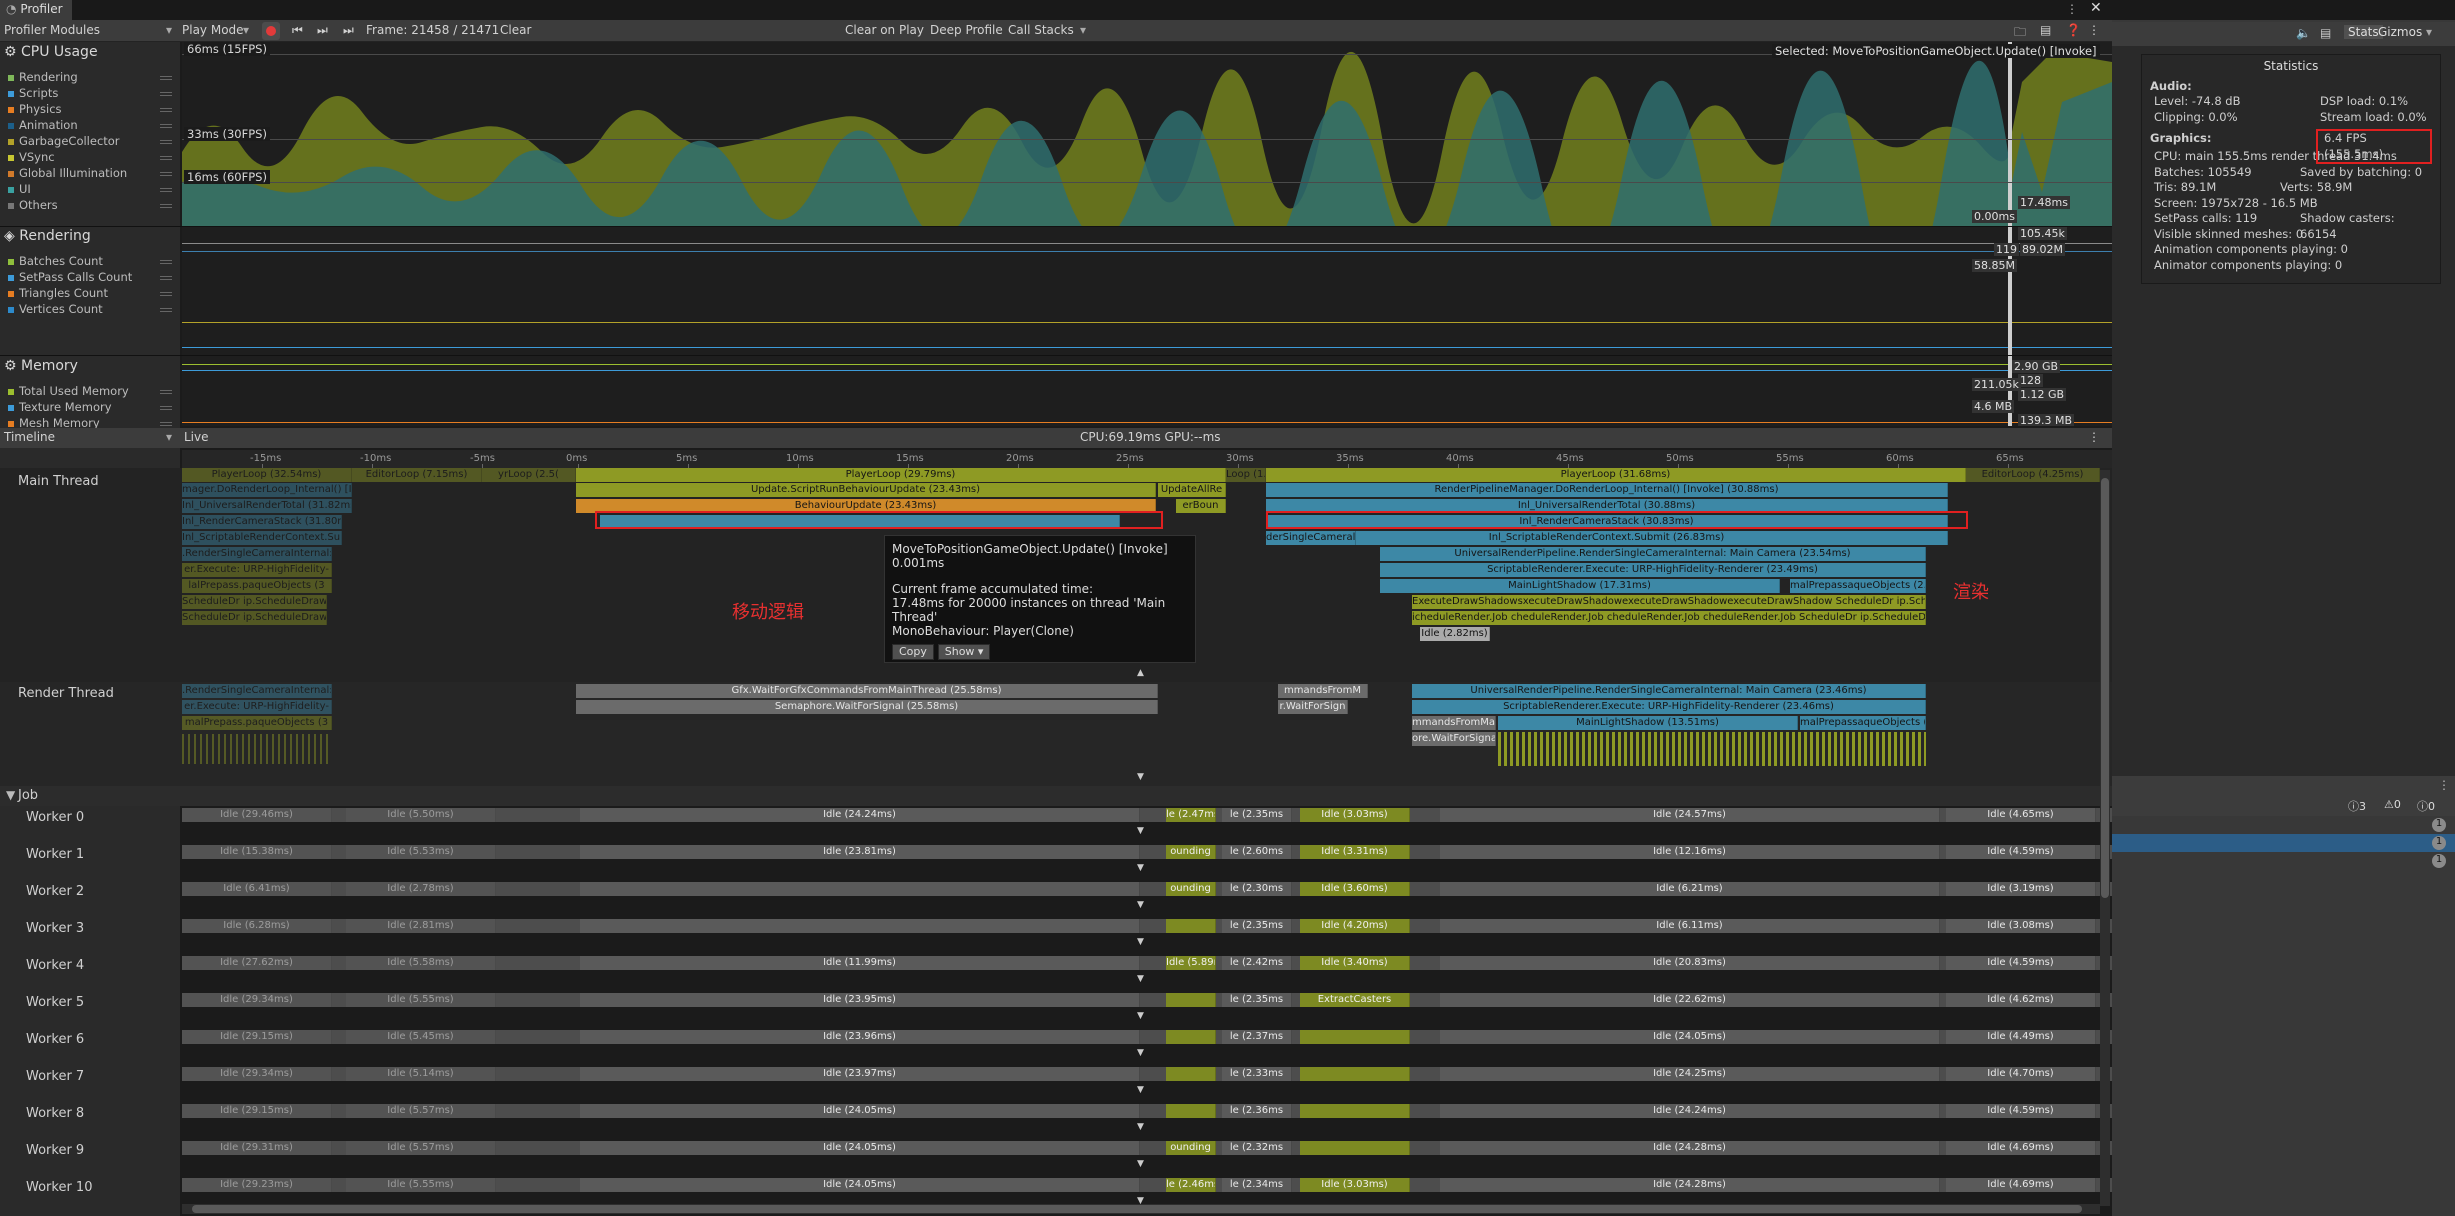  I want to click on legend-item: Physics, so click(35, 109).